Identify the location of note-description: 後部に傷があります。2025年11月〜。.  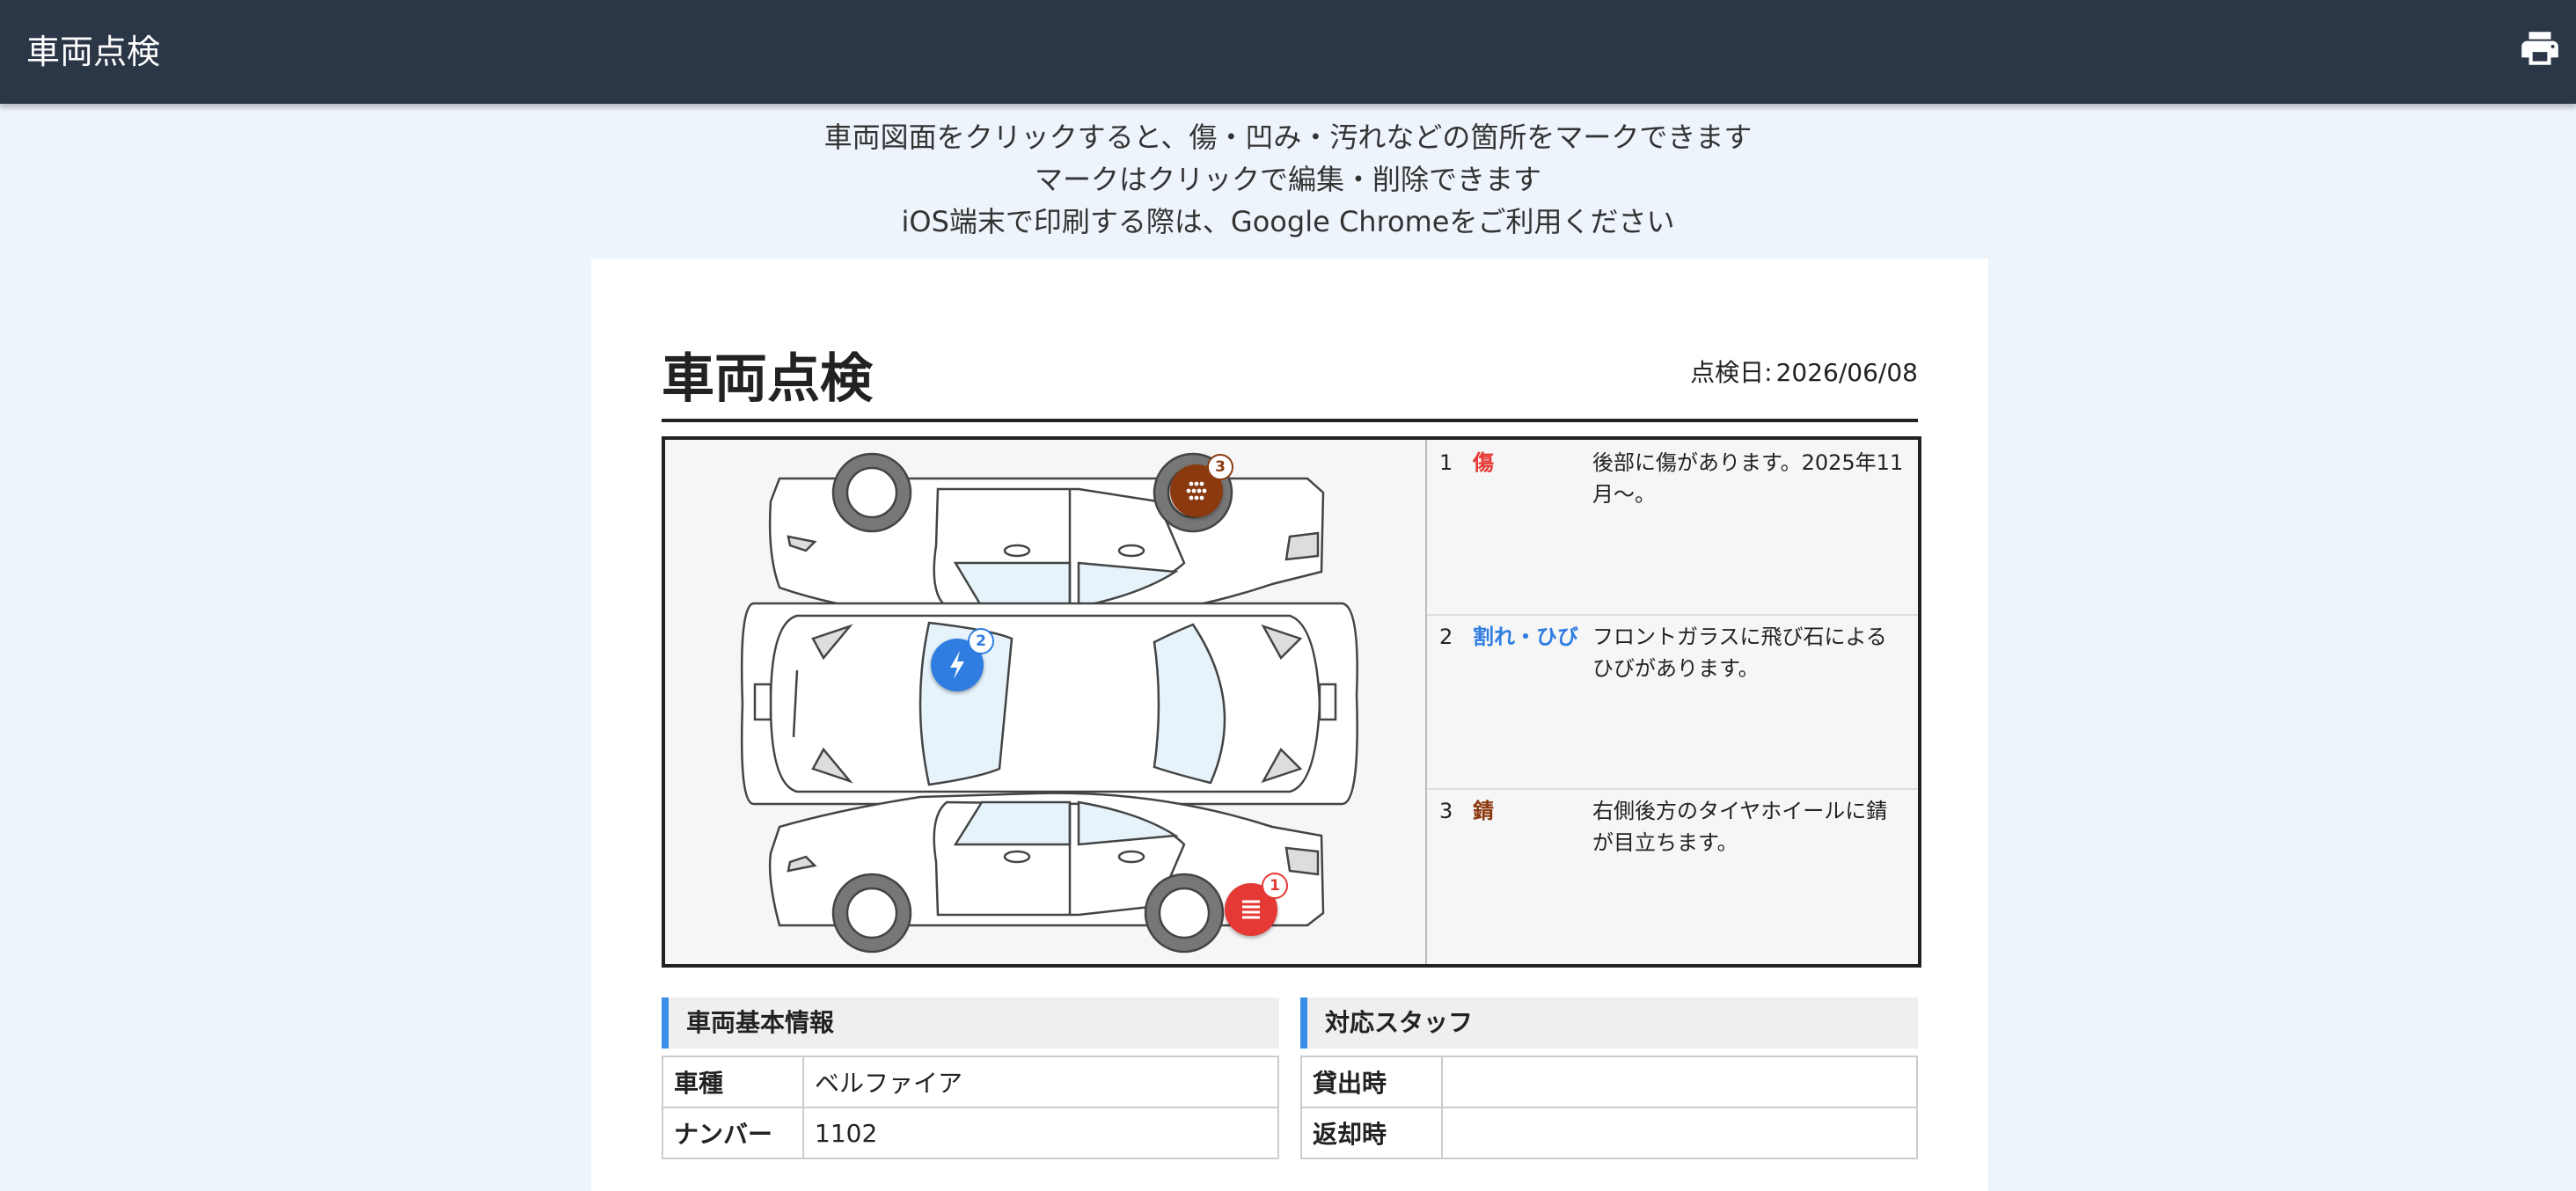
(1748, 478).